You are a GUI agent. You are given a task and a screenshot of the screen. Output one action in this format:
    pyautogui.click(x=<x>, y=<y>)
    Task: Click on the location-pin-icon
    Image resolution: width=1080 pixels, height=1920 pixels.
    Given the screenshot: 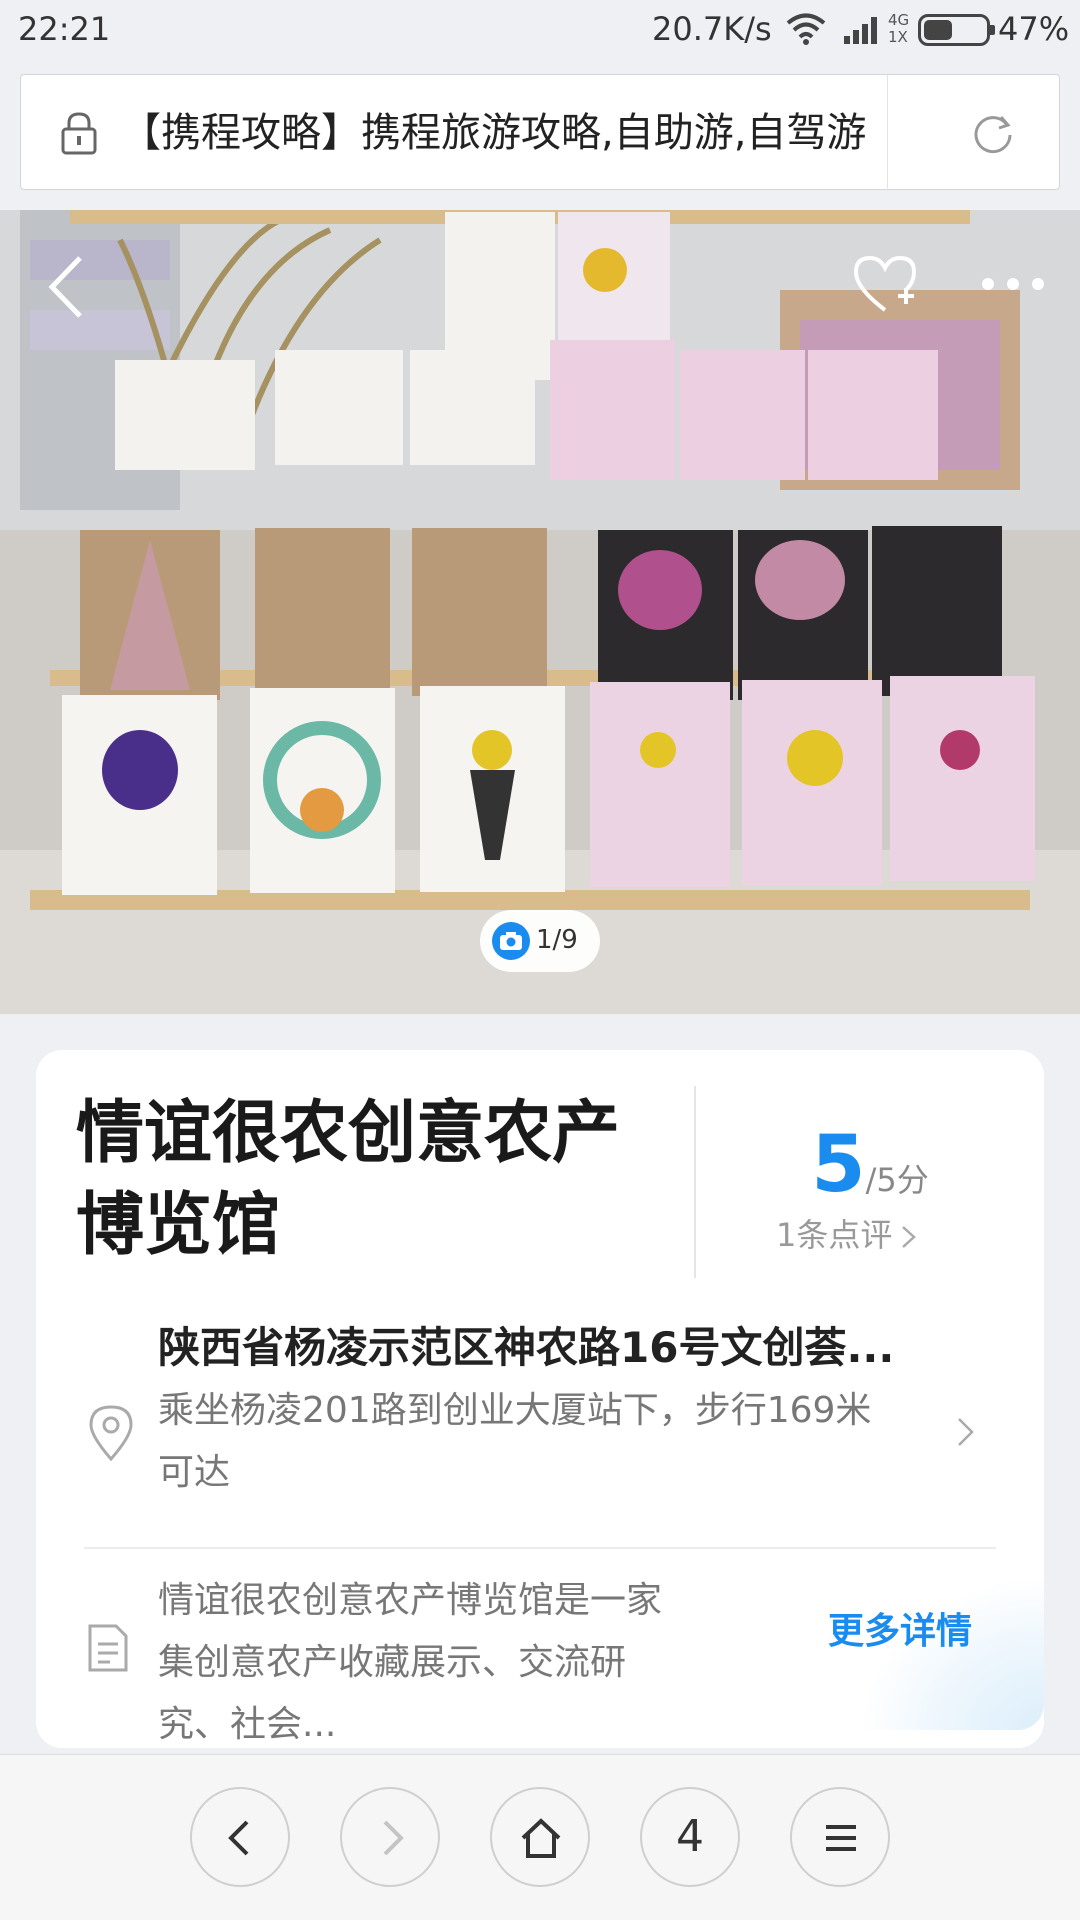 What is the action you would take?
    pyautogui.click(x=111, y=1433)
    